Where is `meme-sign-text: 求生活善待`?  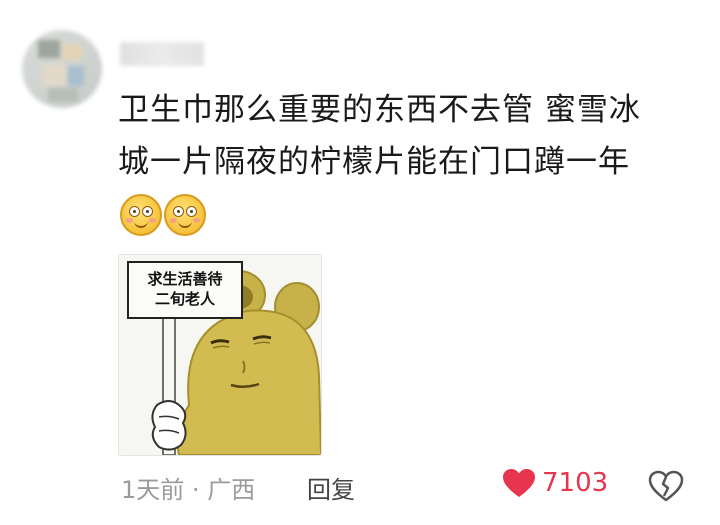 meme-sign-text: 求生活善待 is located at coordinates (185, 279).